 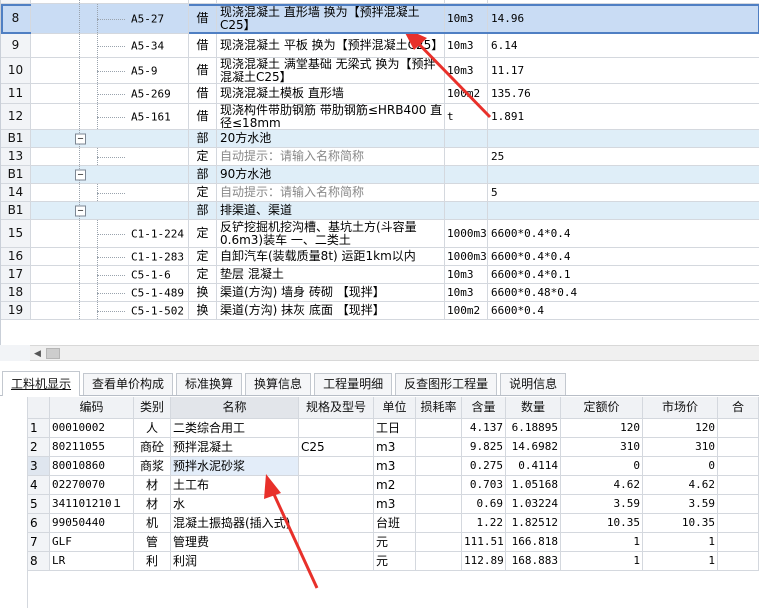 What do you see at coordinates (235, 542) in the screenshot?
I see `material-name: 管理费` at bounding box center [235, 542].